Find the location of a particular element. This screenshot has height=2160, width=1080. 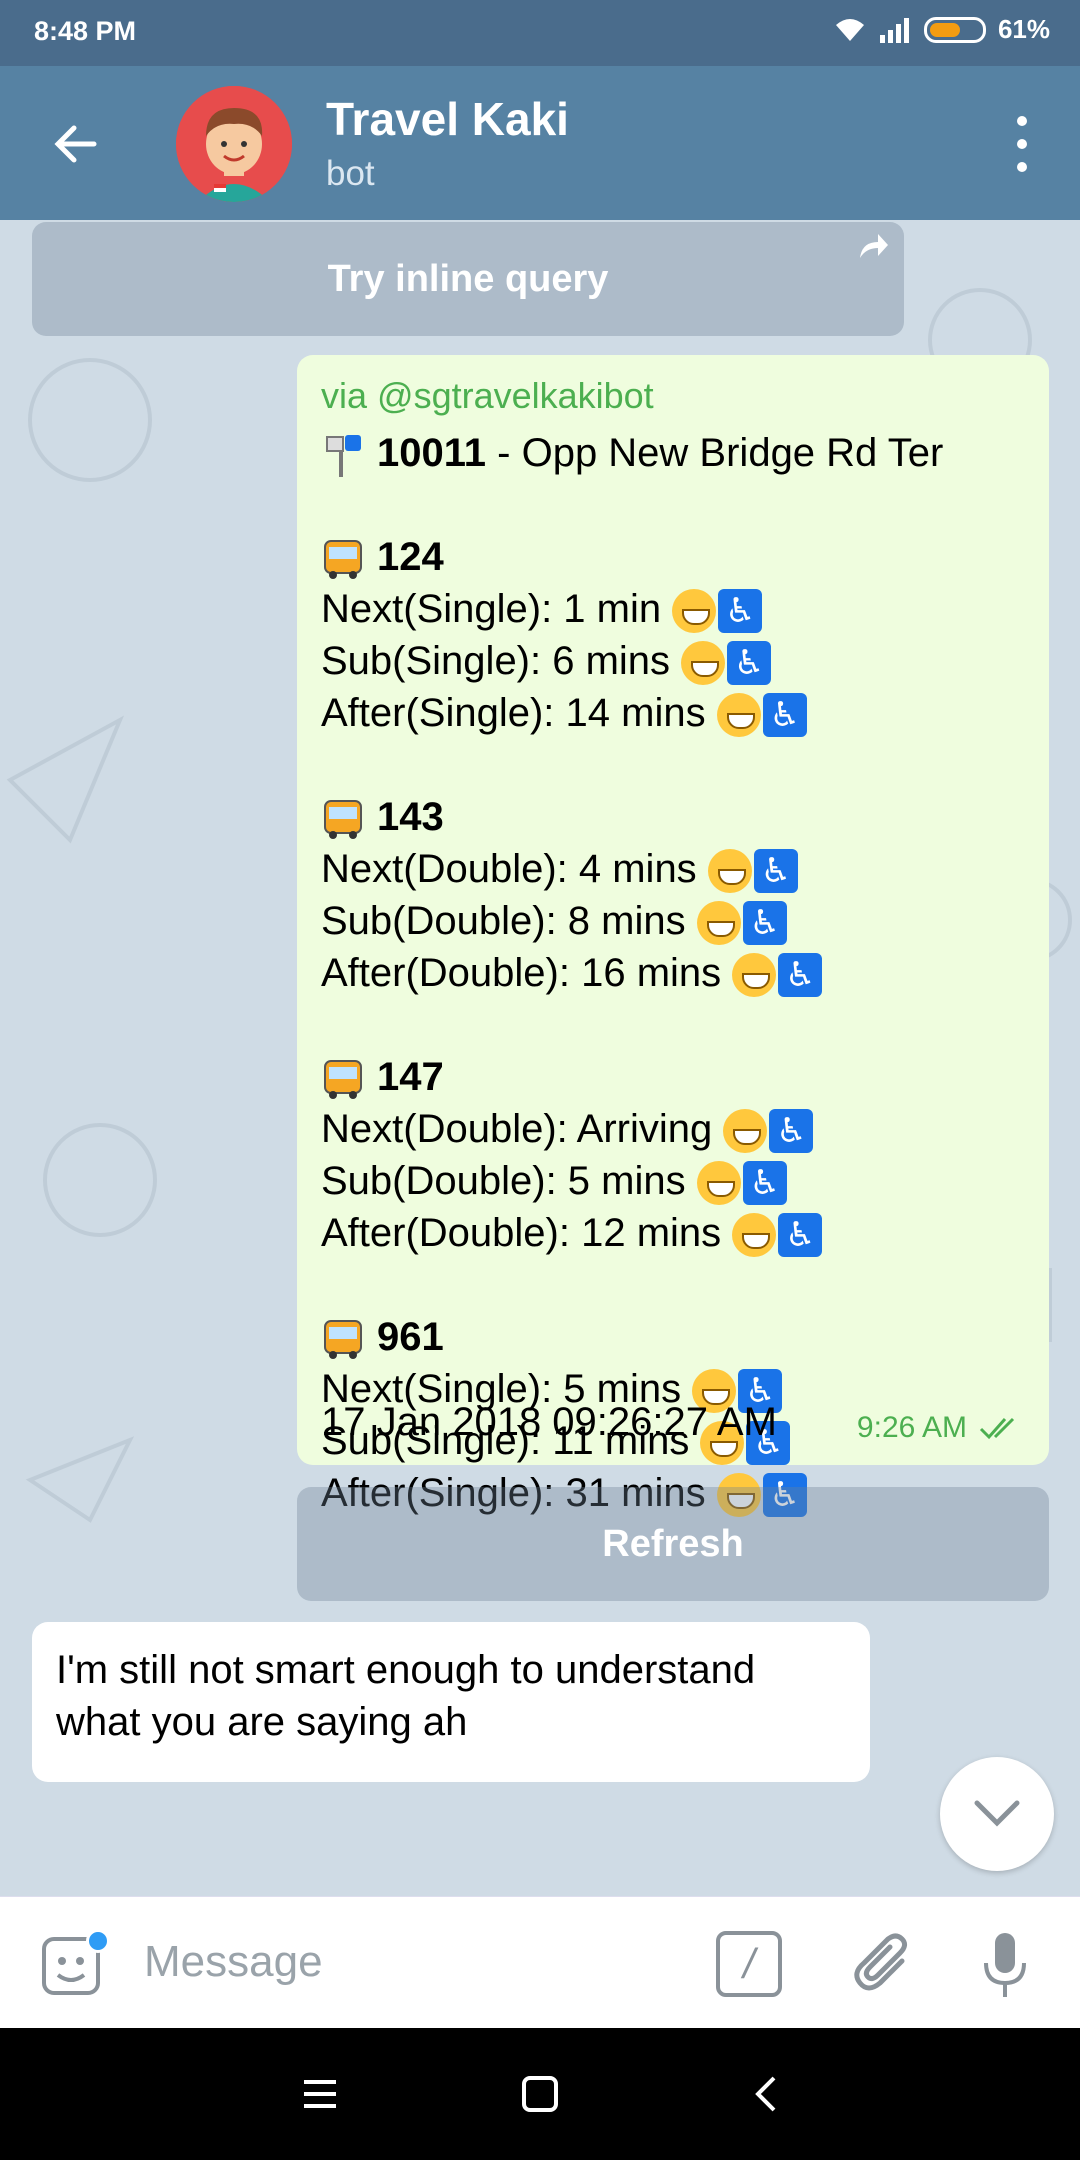

message-input-bar: Message / is located at coordinates (540, 1962).